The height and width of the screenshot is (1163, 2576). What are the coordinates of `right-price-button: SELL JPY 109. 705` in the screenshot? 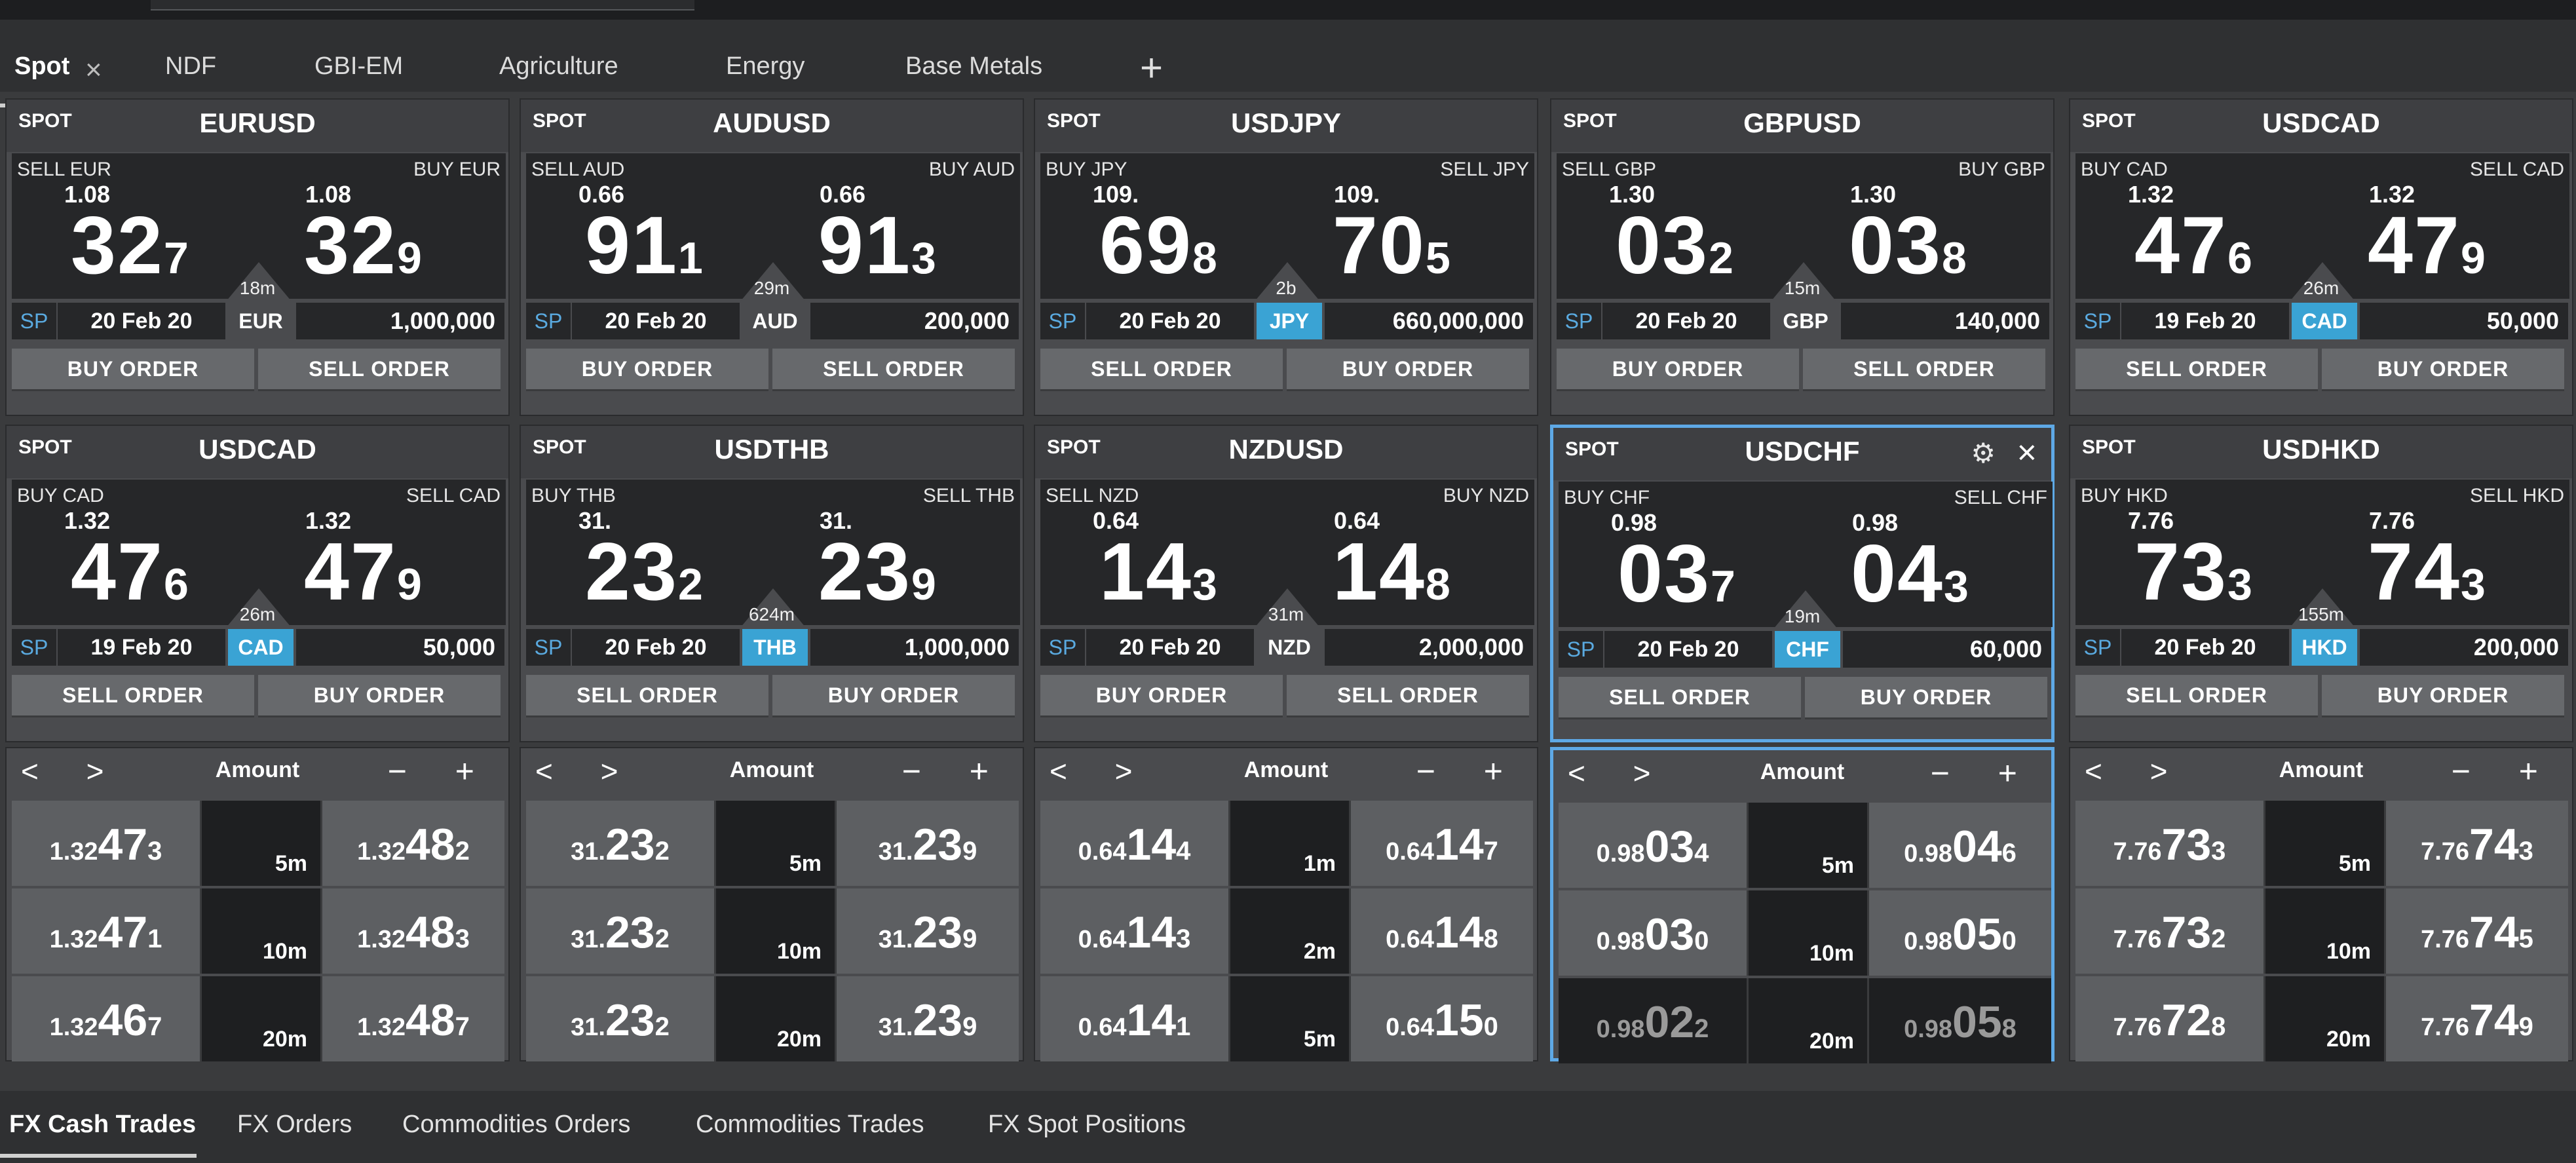 It's located at (1410, 226).